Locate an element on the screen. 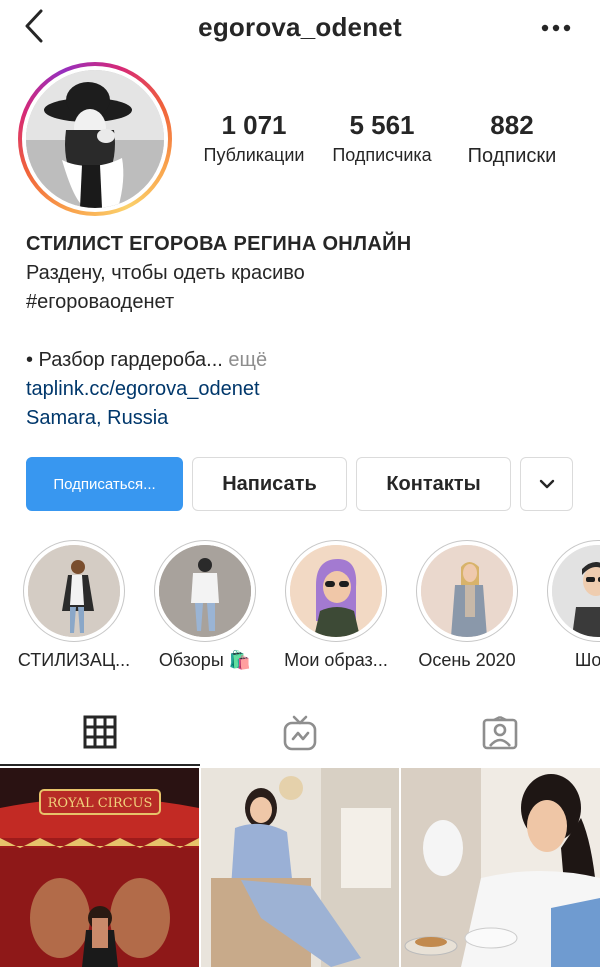  highlight-label: Обзоры 🛍️ is located at coordinates (205, 660).